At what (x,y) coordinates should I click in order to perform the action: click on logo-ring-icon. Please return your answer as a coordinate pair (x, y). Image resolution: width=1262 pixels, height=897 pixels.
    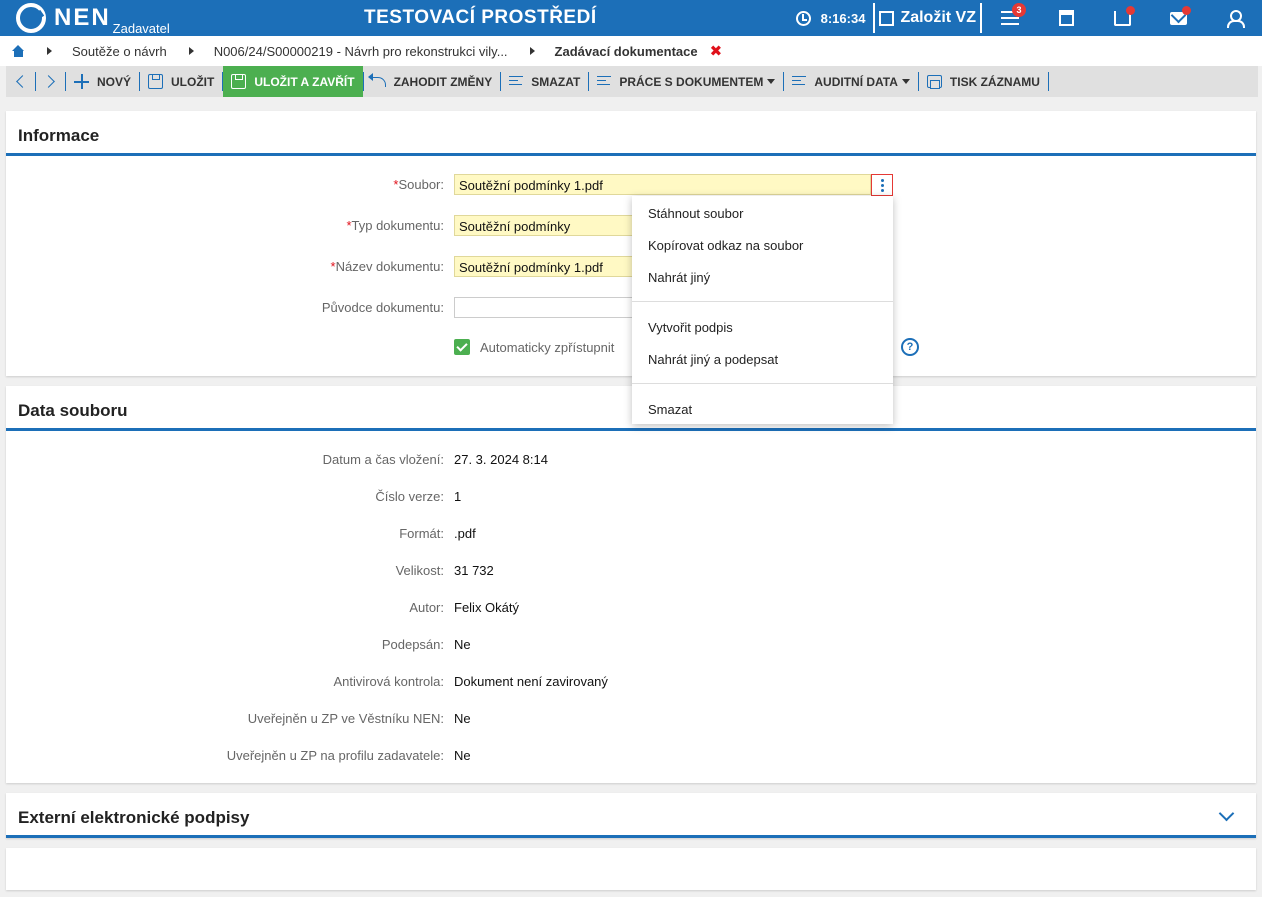
    Looking at the image, I should click on (31, 18).